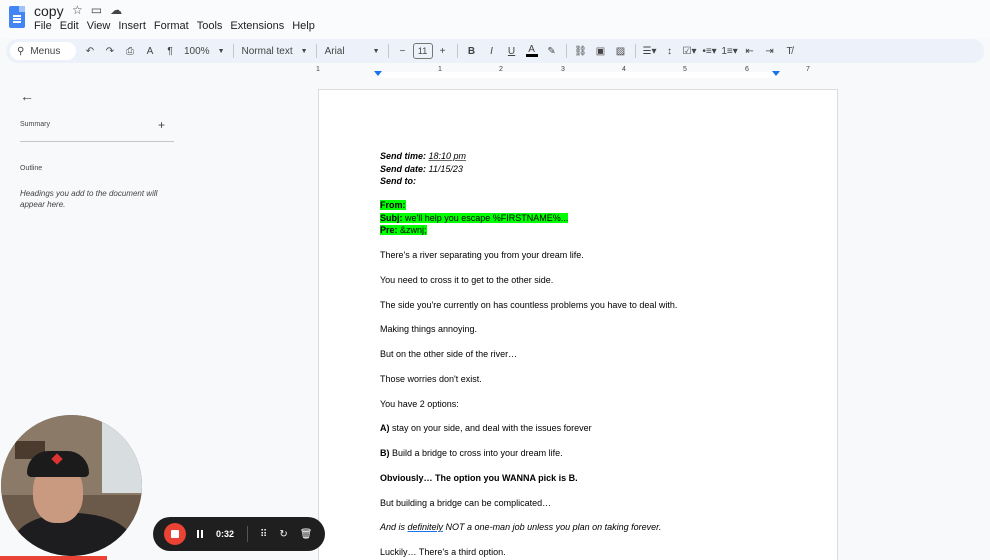 The height and width of the screenshot is (560, 990). I want to click on menu-edit: Edit, so click(72, 26).